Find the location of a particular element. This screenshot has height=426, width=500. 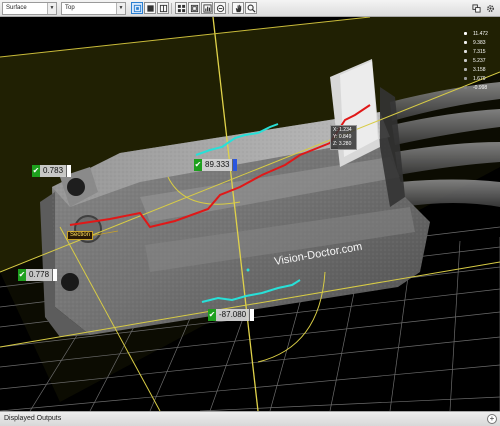

legend-value: 3.158 is located at coordinates (479, 69).